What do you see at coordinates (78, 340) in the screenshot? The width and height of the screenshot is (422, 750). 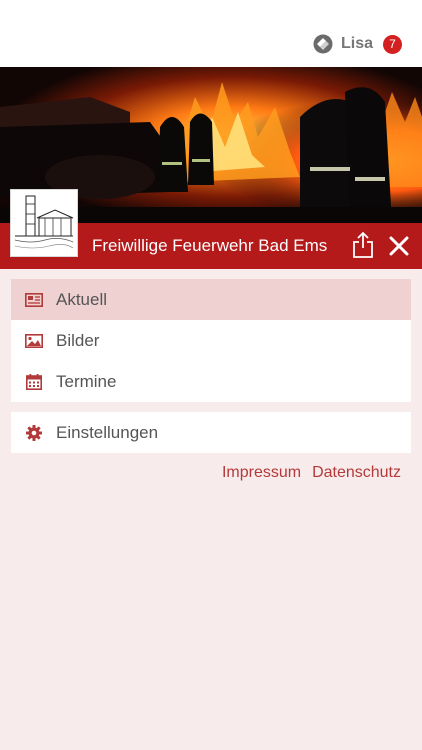 I see `menu-item-label: Bilder` at bounding box center [78, 340].